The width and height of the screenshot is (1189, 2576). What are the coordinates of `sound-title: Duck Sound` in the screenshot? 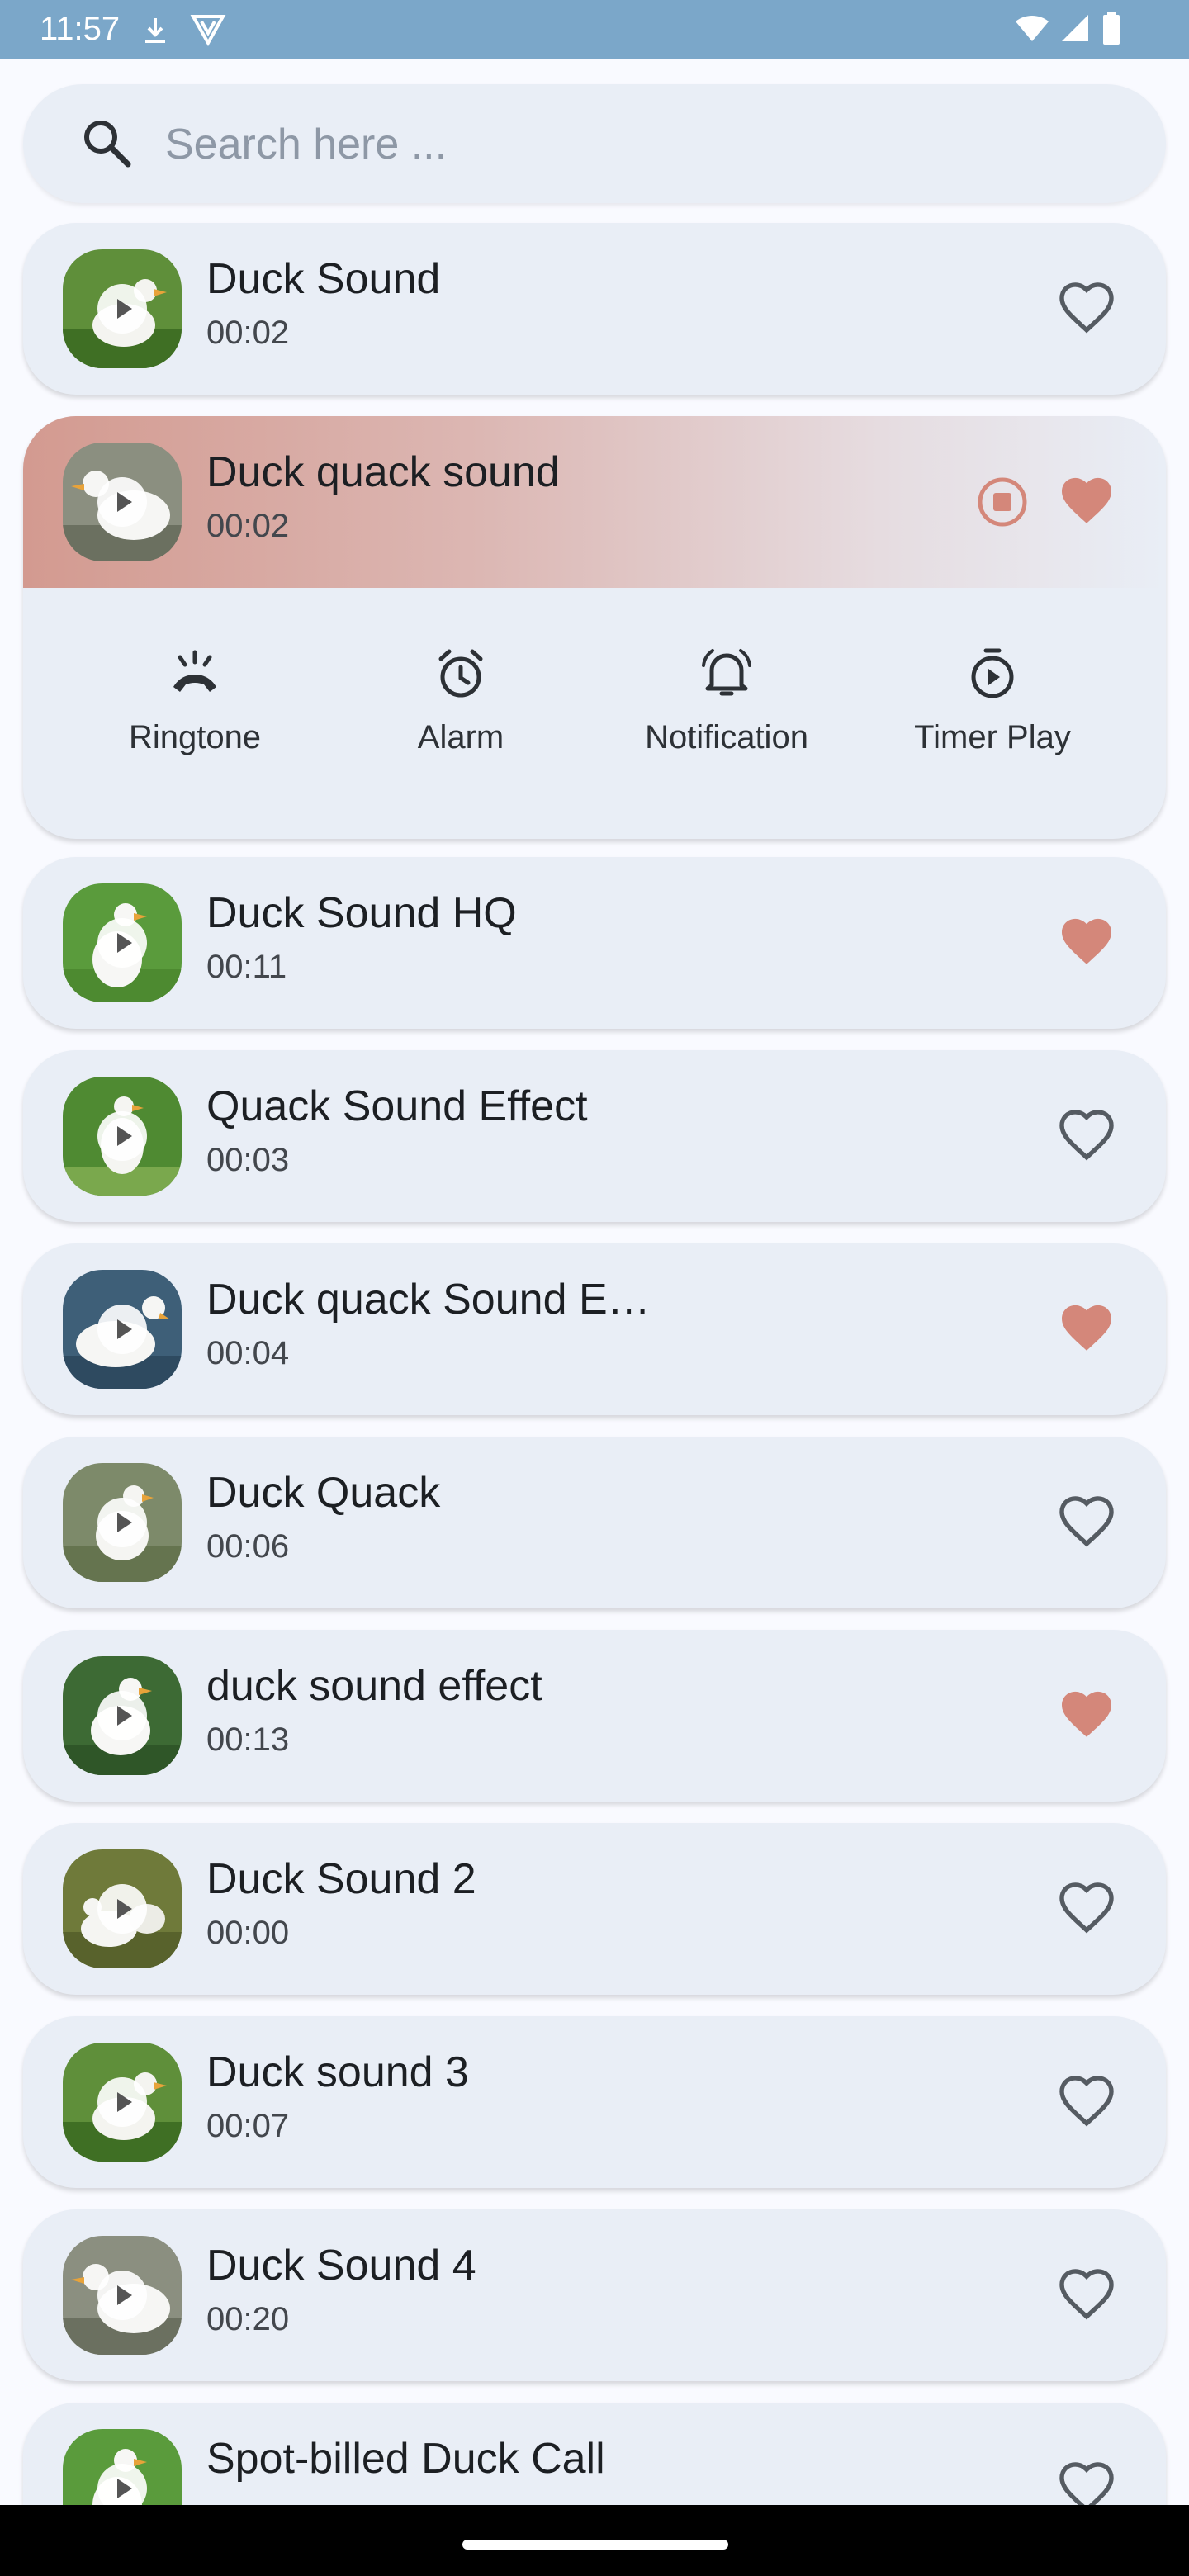 It's located at (323, 279).